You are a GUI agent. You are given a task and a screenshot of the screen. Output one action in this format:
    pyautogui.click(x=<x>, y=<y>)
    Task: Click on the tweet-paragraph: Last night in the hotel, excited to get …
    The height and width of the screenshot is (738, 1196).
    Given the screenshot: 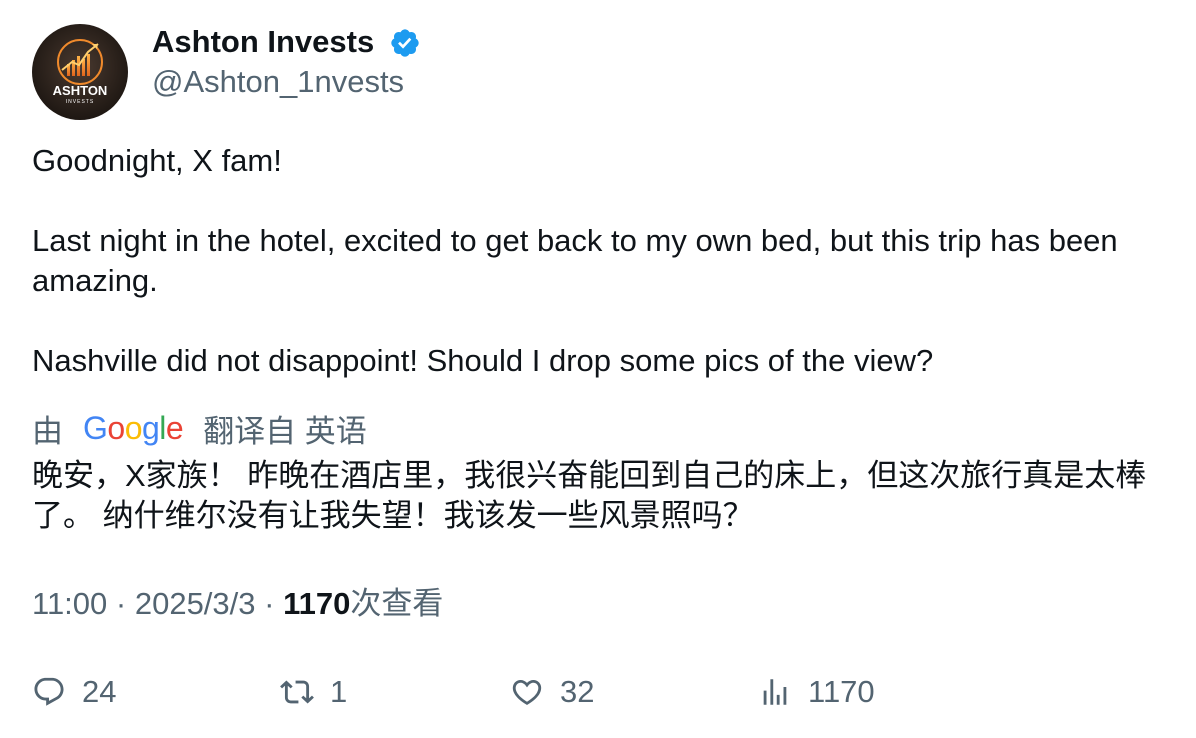 What is the action you would take?
    pyautogui.click(x=575, y=260)
    